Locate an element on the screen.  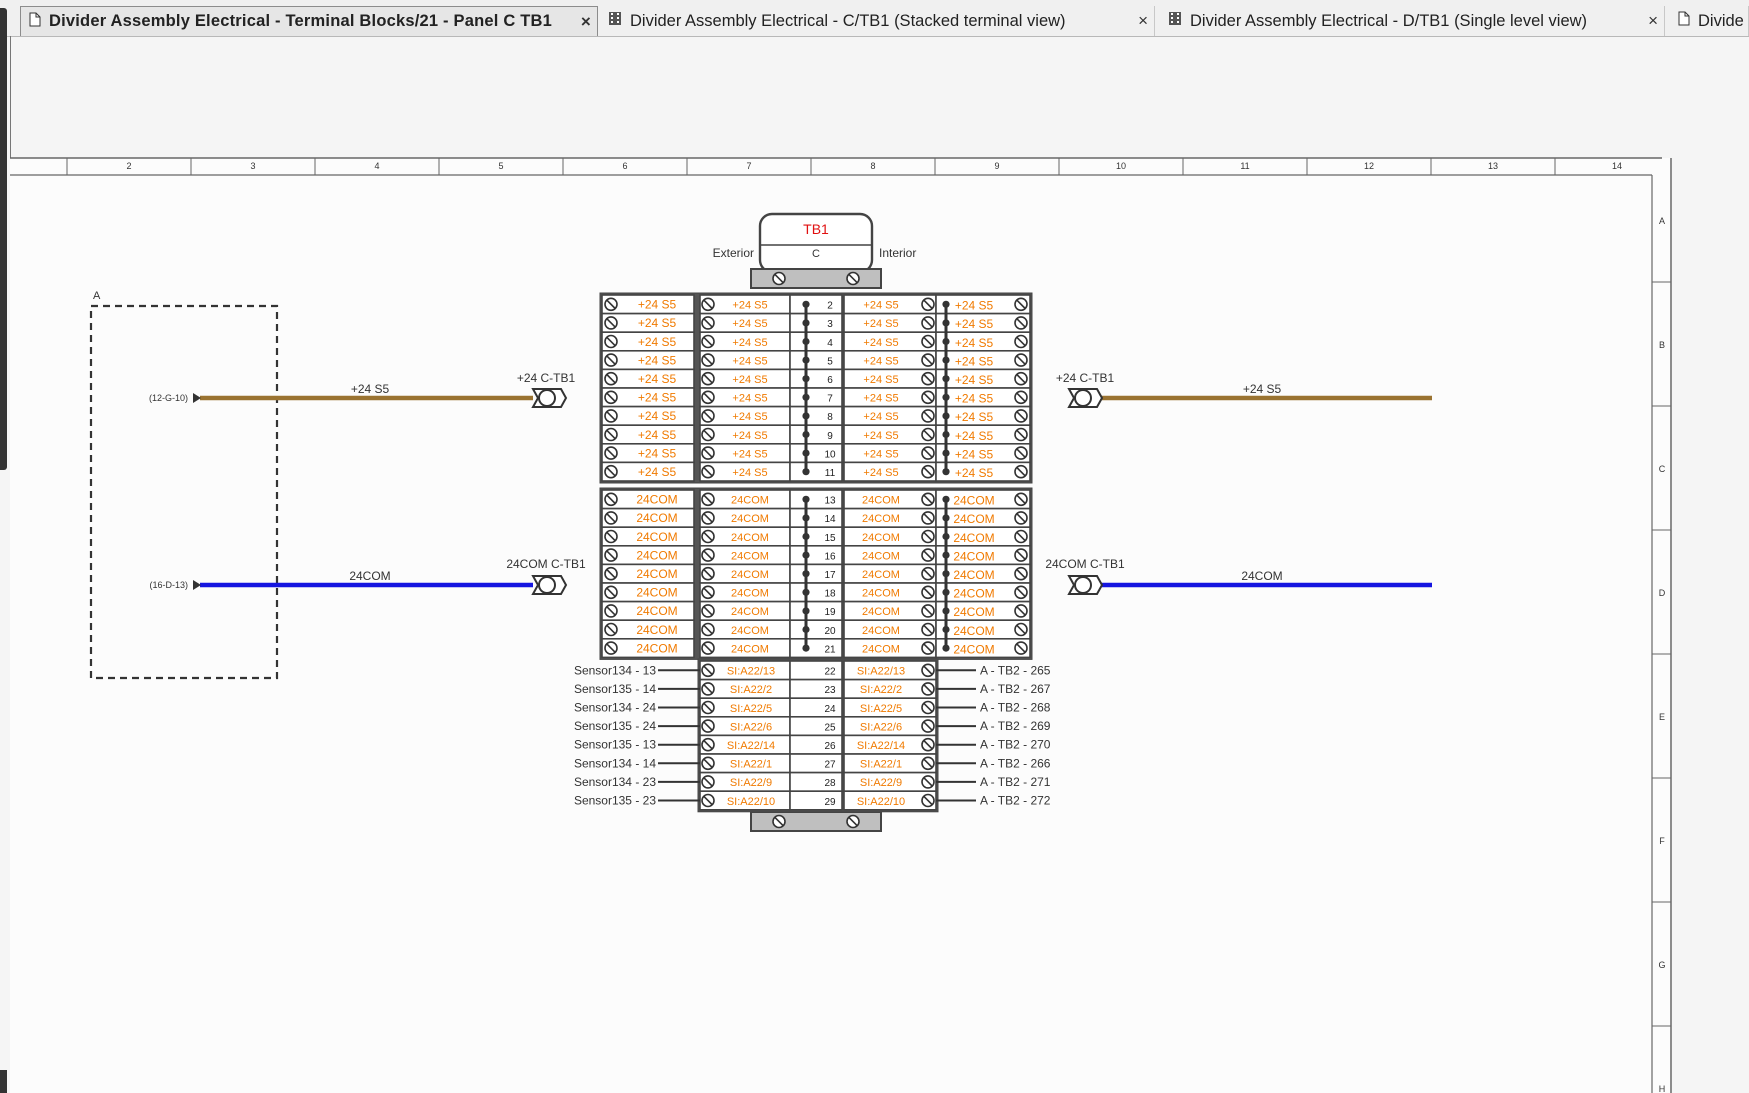
ruler-column-label: 9 is located at coordinates (996, 166).